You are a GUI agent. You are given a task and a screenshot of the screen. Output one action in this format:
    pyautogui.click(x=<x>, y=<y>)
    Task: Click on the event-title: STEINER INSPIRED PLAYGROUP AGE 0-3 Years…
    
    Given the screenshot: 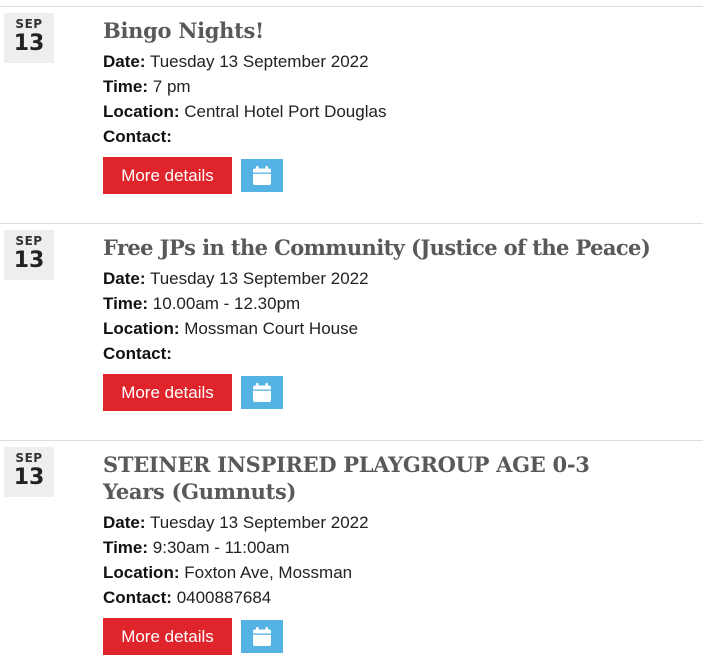 What is the action you would take?
    pyautogui.click(x=373, y=478)
    